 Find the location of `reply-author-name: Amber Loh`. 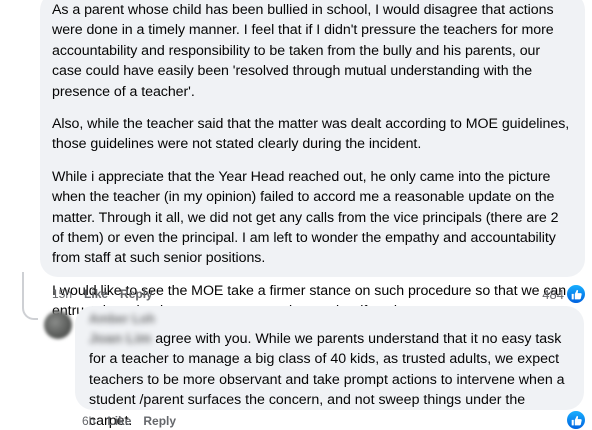

reply-author-name: Amber Loh is located at coordinates (330, 319).